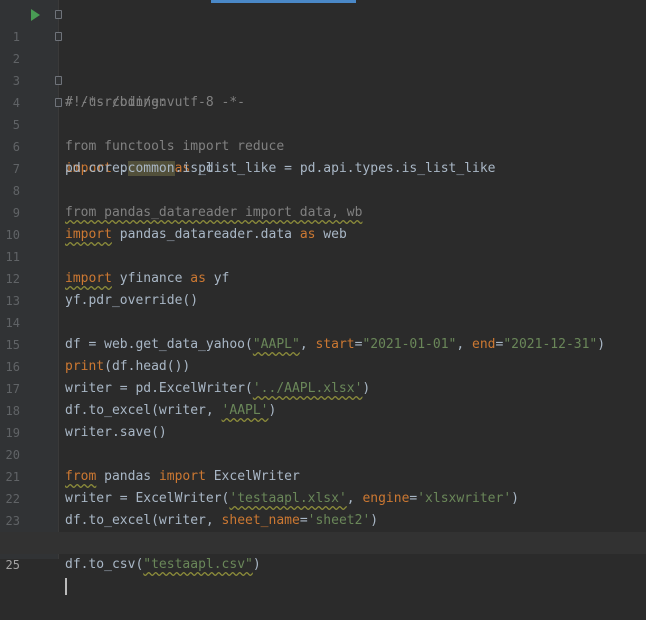  What do you see at coordinates (323, 420) in the screenshot?
I see `code-line-19: 19` at bounding box center [323, 420].